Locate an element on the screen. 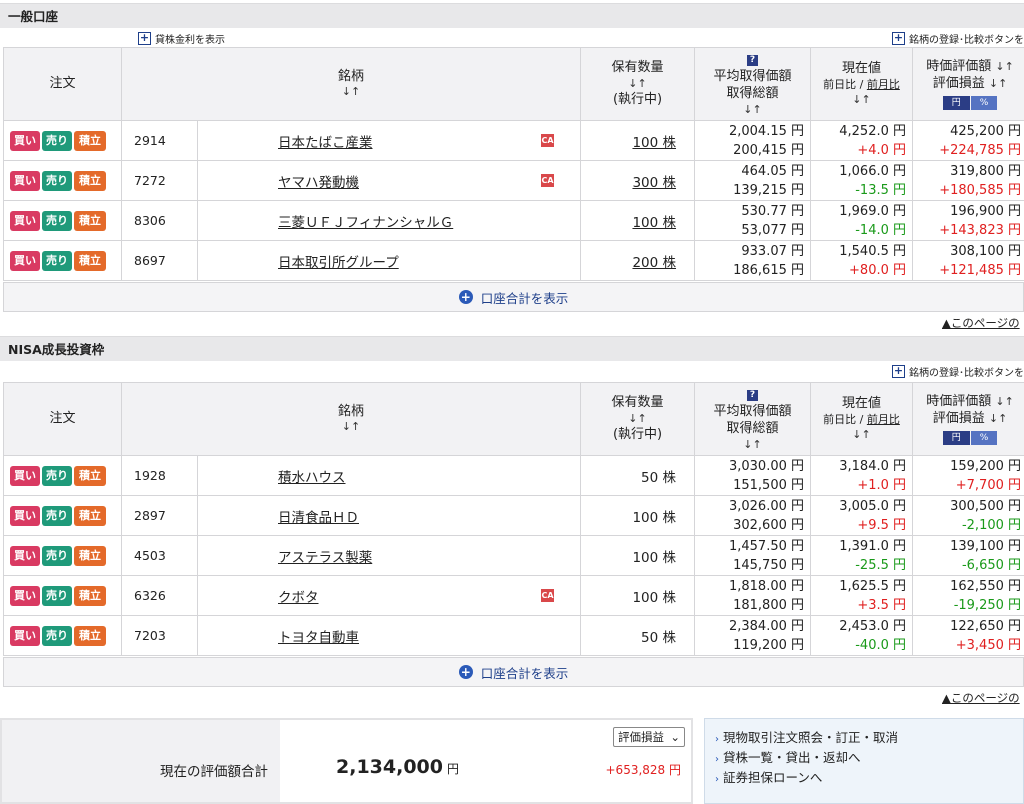 Image resolution: width=1024 pixels, height=804 pixels. stock-name-link: クボタ is located at coordinates (298, 596).